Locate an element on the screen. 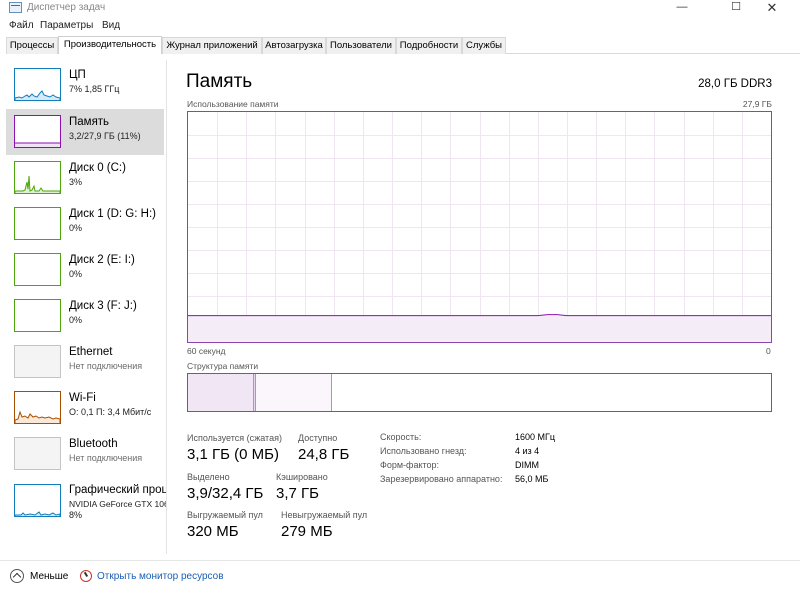  available-label: Доступно is located at coordinates (318, 438).